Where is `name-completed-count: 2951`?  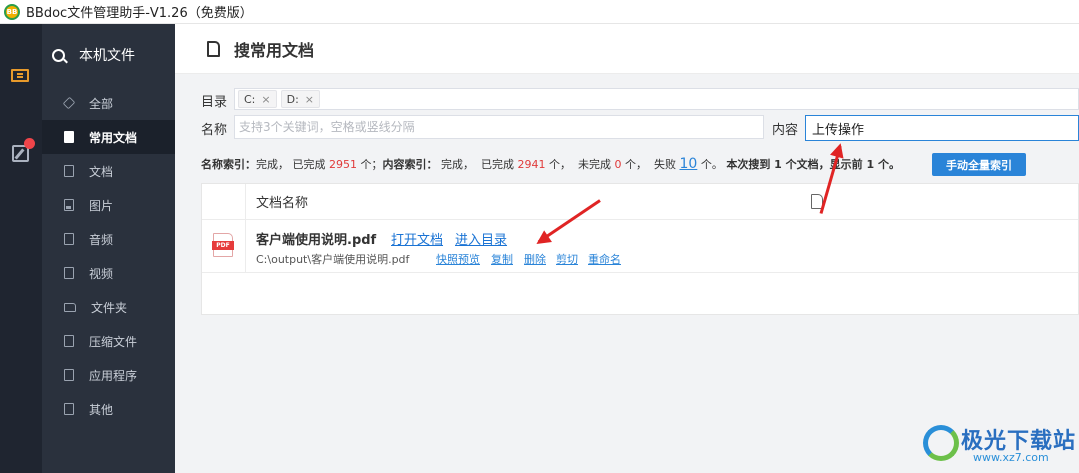 name-completed-count: 2951 is located at coordinates (343, 164).